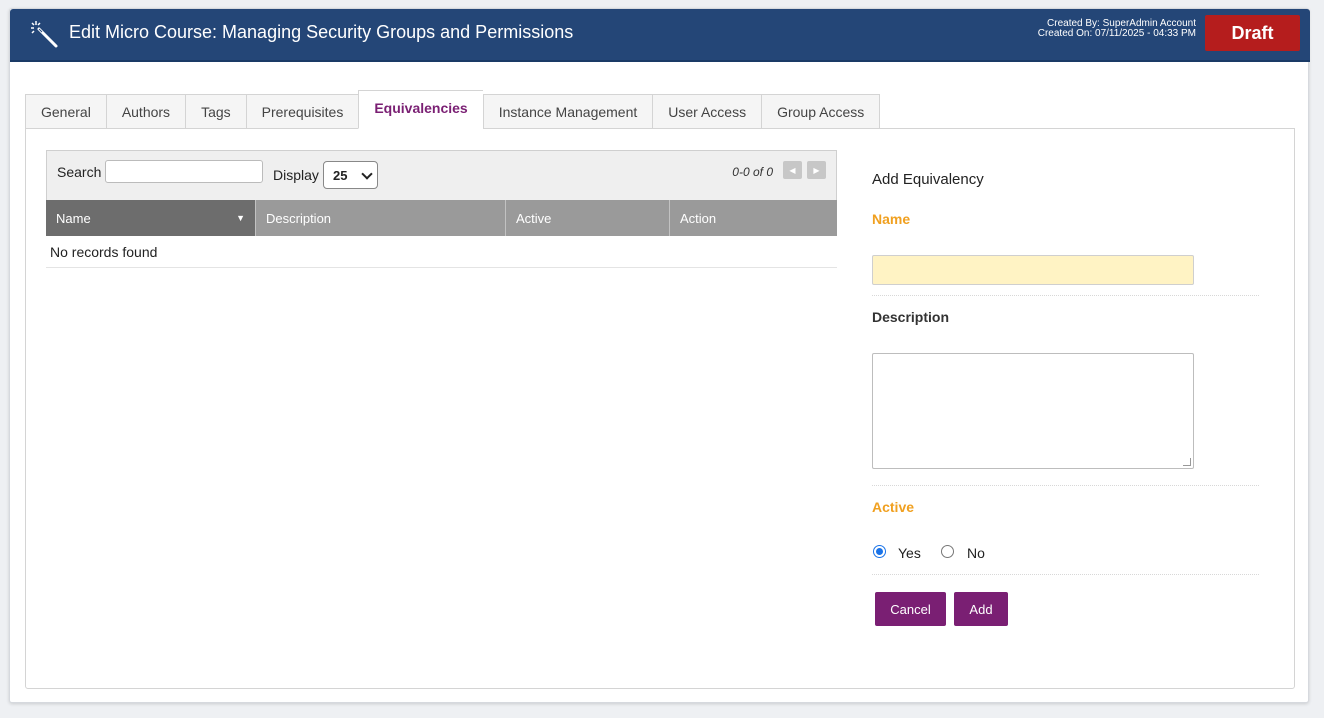  Describe the element at coordinates (151, 218) in the screenshot. I see `column-header-name: Name ▼` at that location.